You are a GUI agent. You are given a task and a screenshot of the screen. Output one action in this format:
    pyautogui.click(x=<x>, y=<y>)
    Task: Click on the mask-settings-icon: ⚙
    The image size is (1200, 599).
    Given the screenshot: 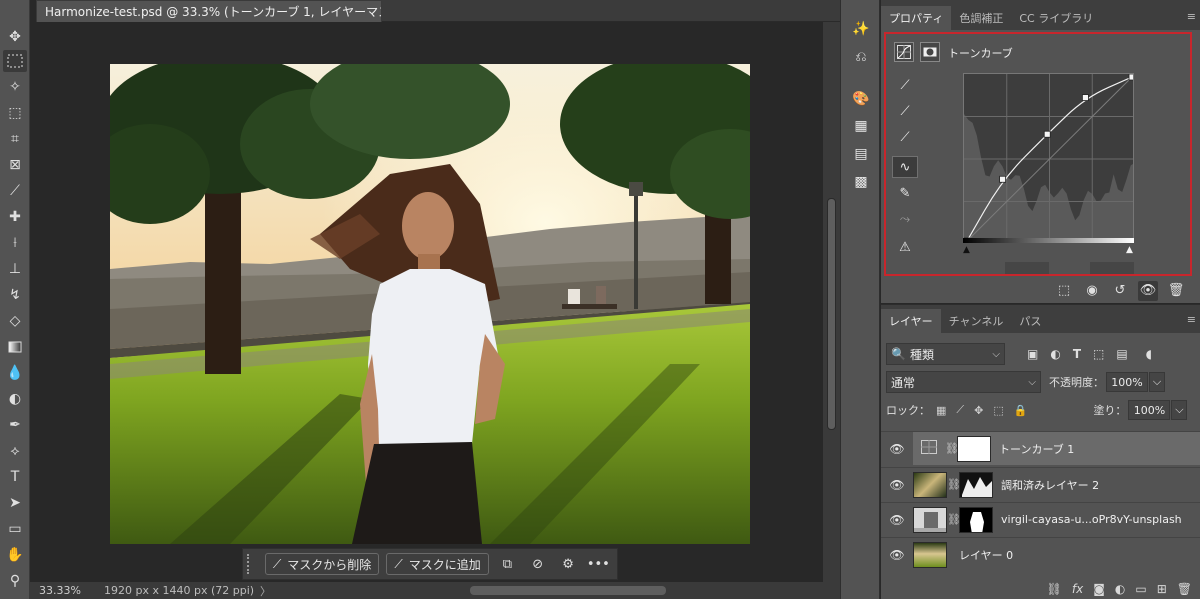 What is the action you would take?
    pyautogui.click(x=567, y=564)
    